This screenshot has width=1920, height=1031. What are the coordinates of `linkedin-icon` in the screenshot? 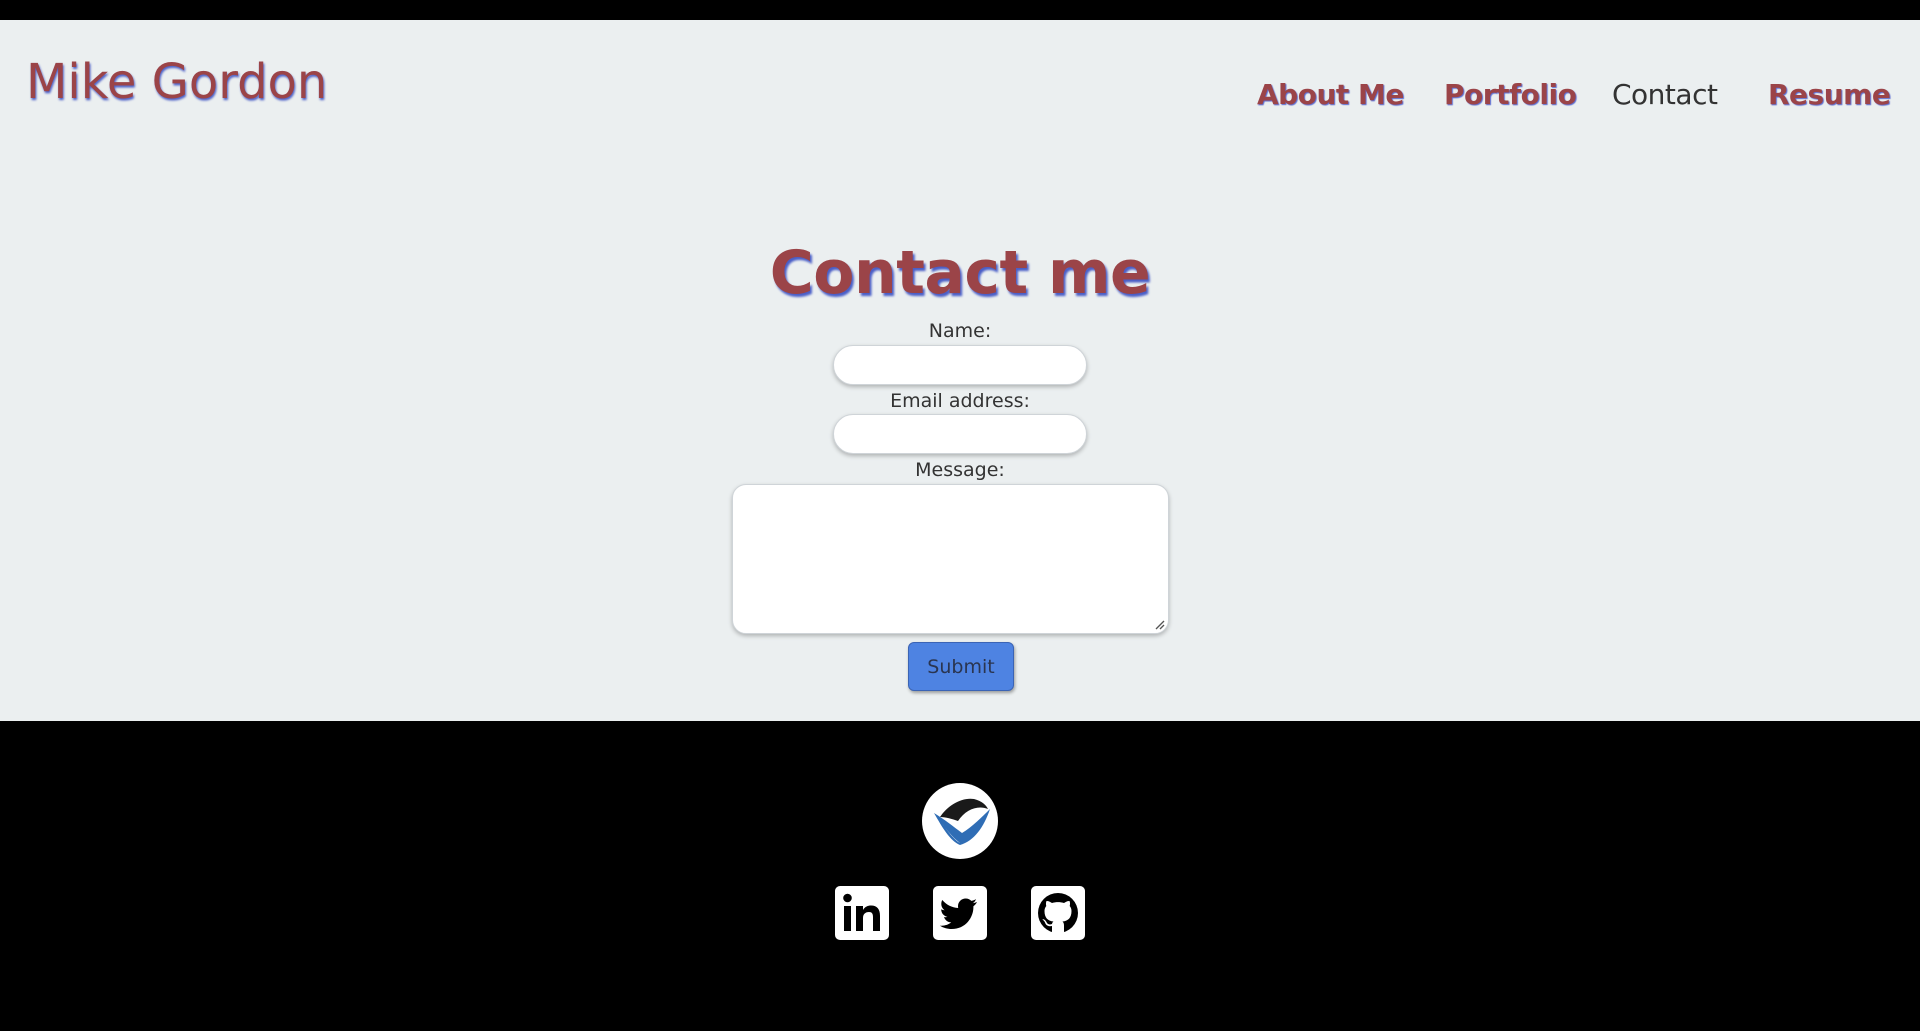 It's located at (862, 913).